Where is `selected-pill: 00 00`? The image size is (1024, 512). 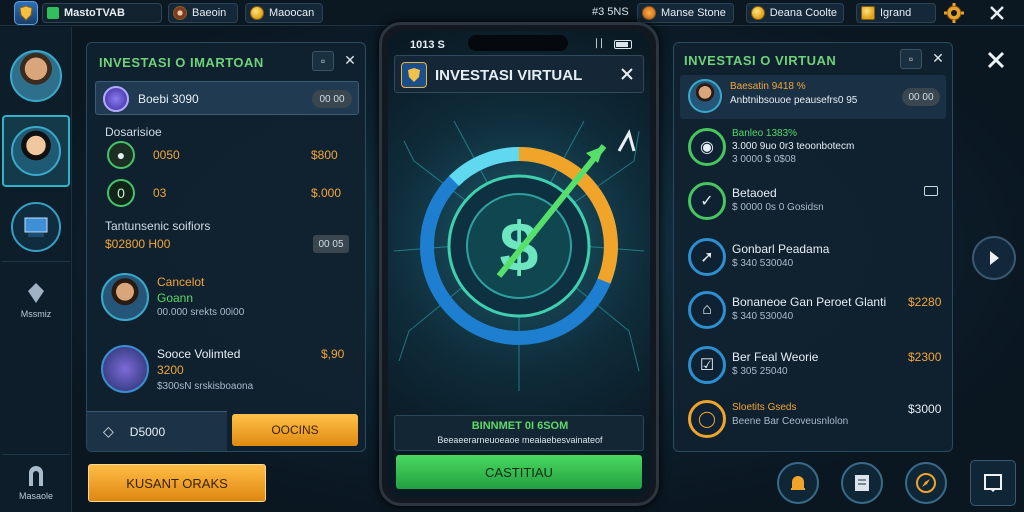
selected-pill: 00 00 is located at coordinates (332, 99).